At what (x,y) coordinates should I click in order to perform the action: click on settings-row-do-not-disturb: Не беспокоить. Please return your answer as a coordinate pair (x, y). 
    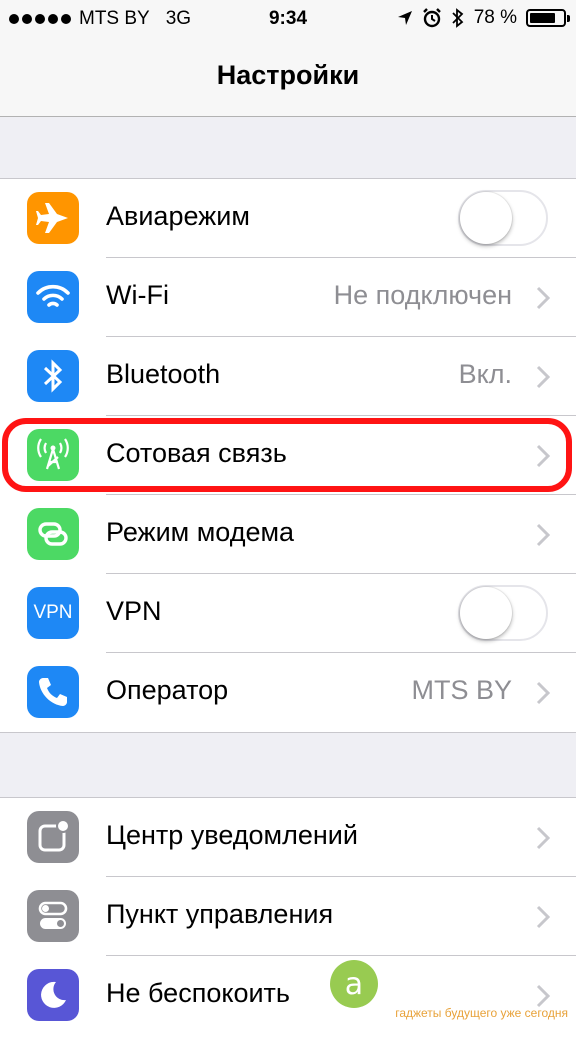
    Looking at the image, I should click on (288, 995).